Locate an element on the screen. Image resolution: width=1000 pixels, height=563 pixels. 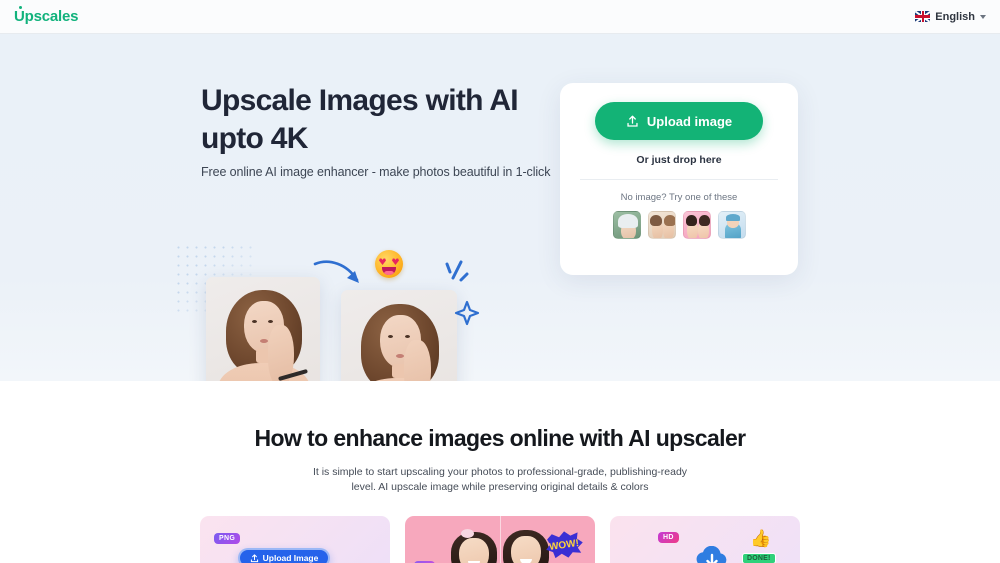
sample-thumbnails is located at coordinates (679, 225).